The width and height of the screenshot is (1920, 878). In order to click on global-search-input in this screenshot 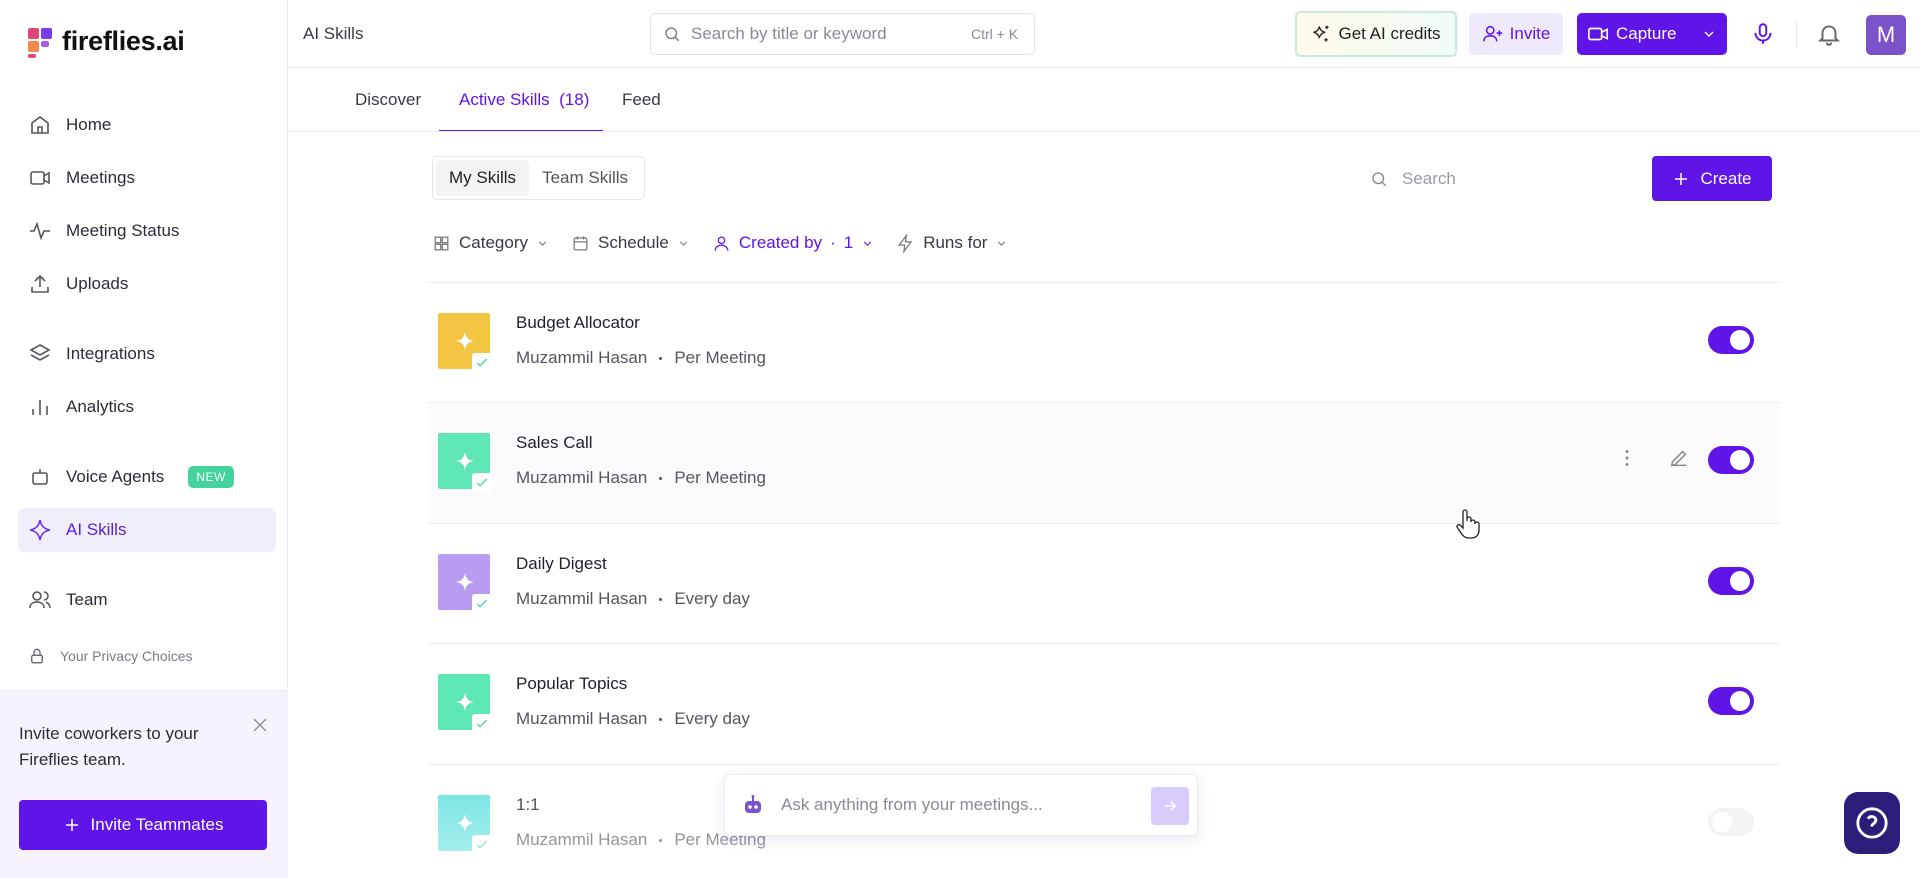, I will do `click(826, 34)`.